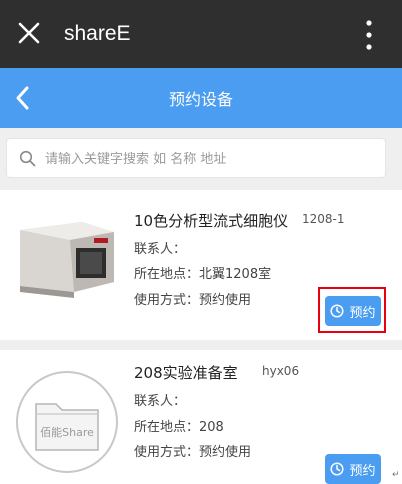  I want to click on list-divider, so click(201, 345).